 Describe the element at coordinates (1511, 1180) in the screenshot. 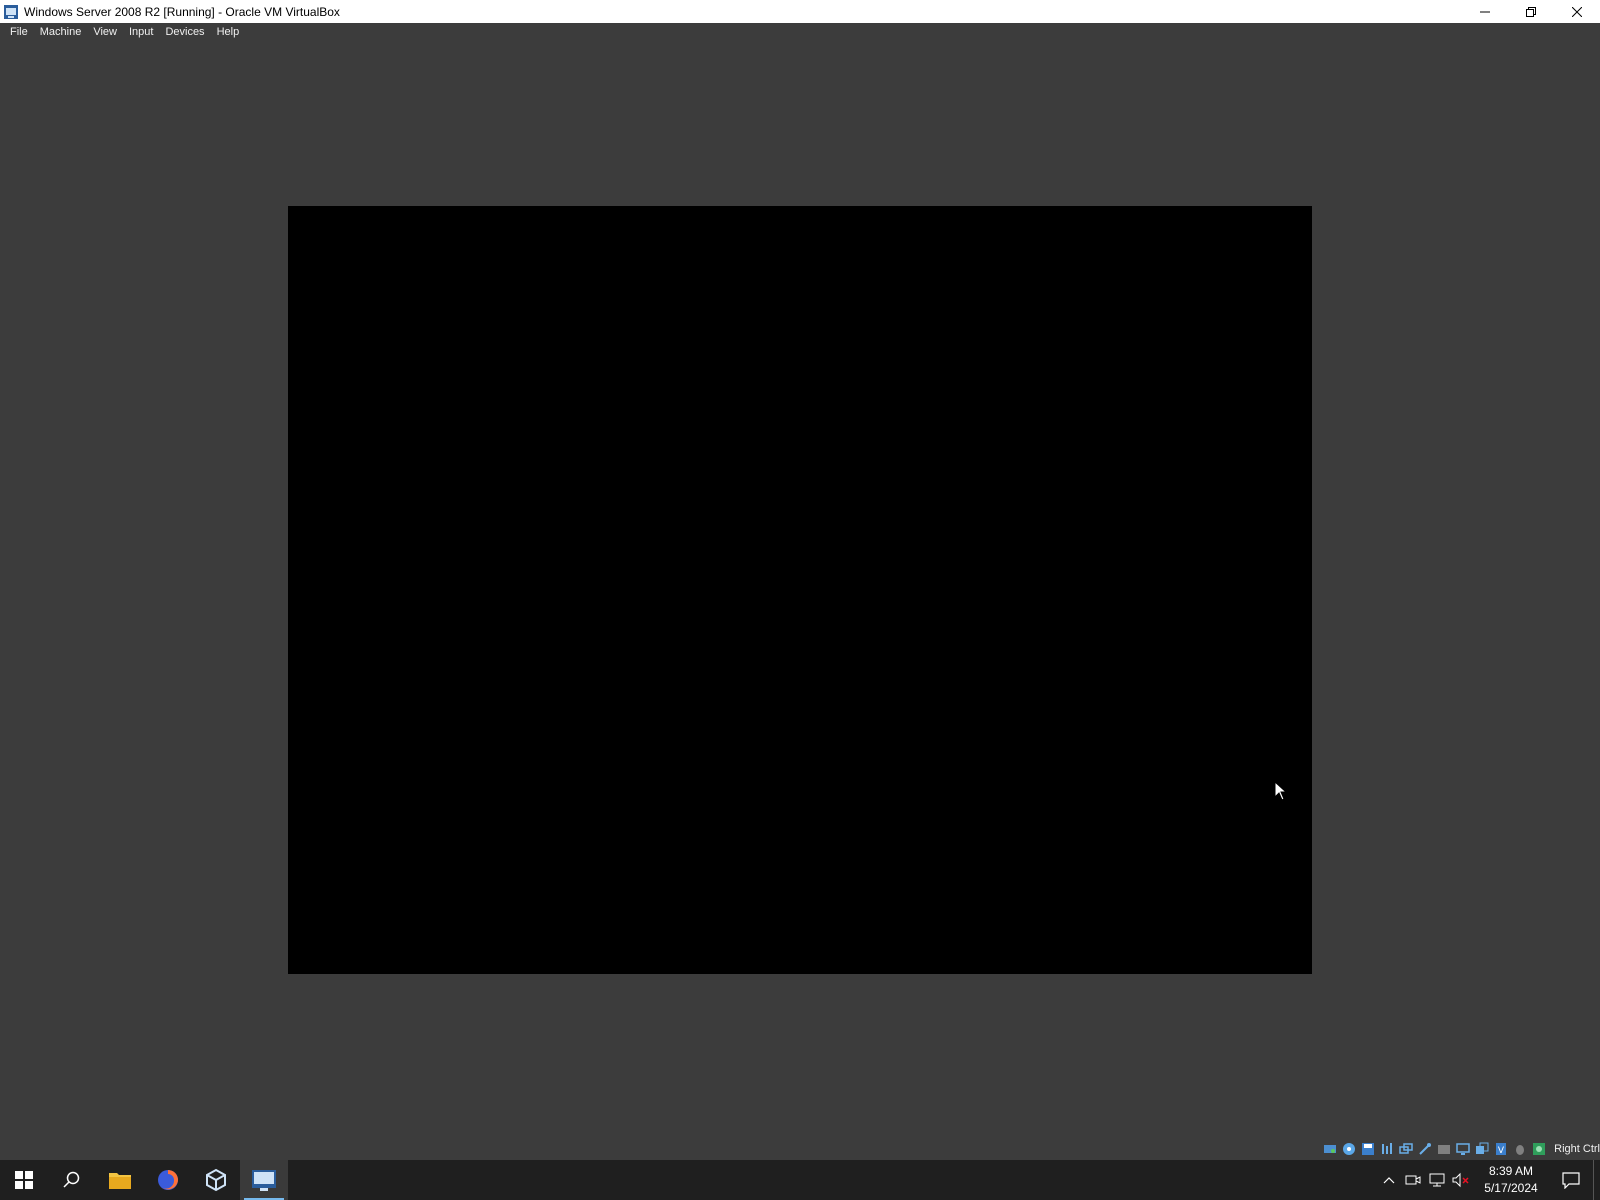

I see `taskbar-clock: 8:39 AM 5/17/2024` at that location.